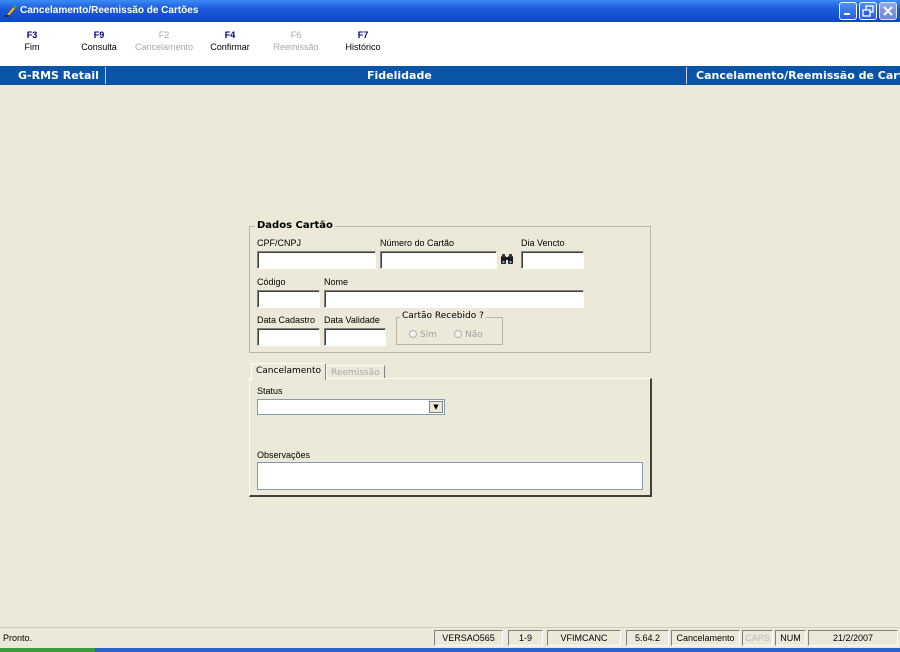 The width and height of the screenshot is (900, 652). What do you see at coordinates (230, 35) in the screenshot?
I see `fkey-code: F4` at bounding box center [230, 35].